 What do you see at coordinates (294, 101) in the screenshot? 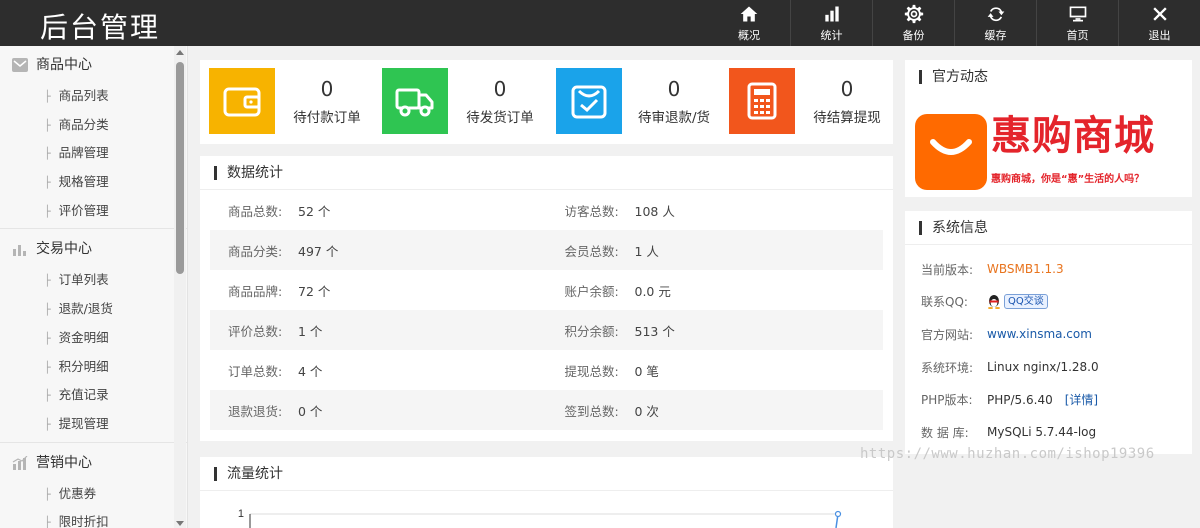
I see `stat-pending-payment: 0 待付款订单` at bounding box center [294, 101].